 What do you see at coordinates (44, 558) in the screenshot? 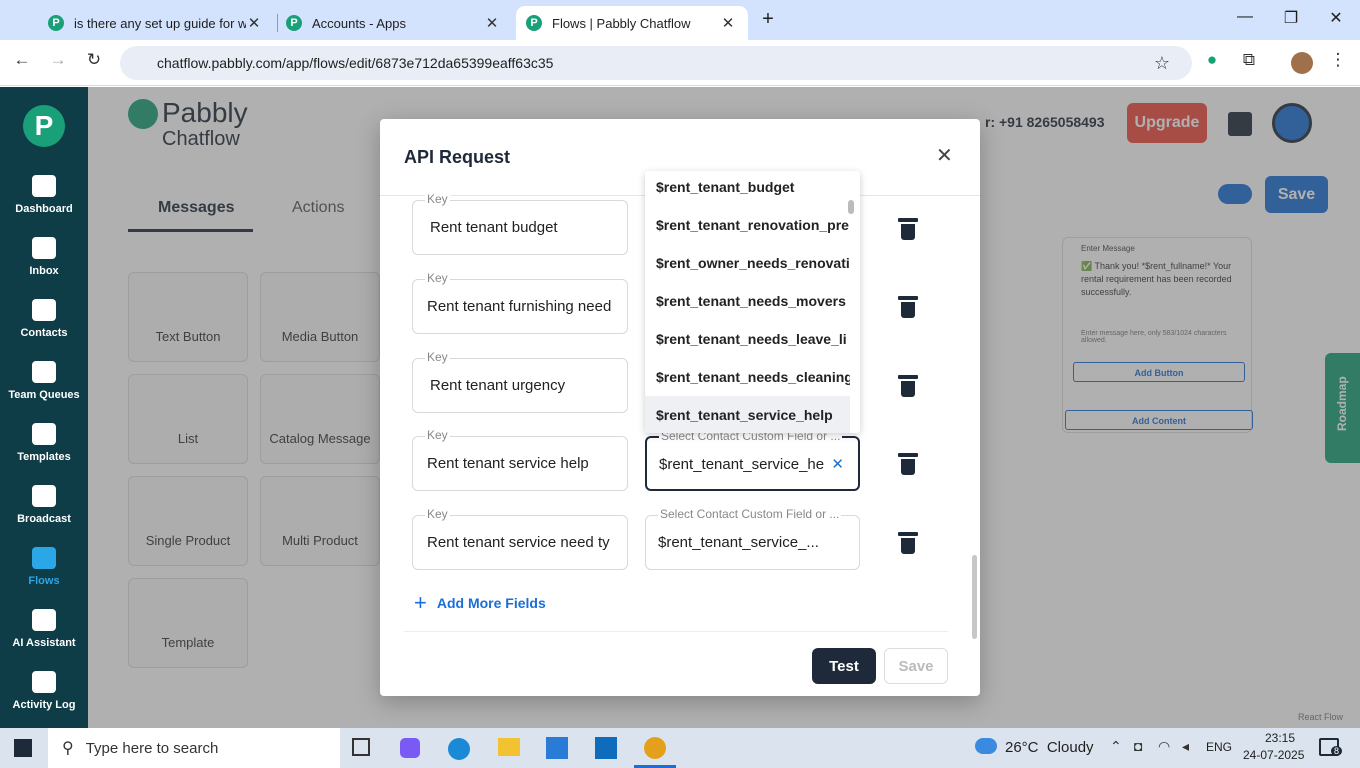
I see `flows-icon` at bounding box center [44, 558].